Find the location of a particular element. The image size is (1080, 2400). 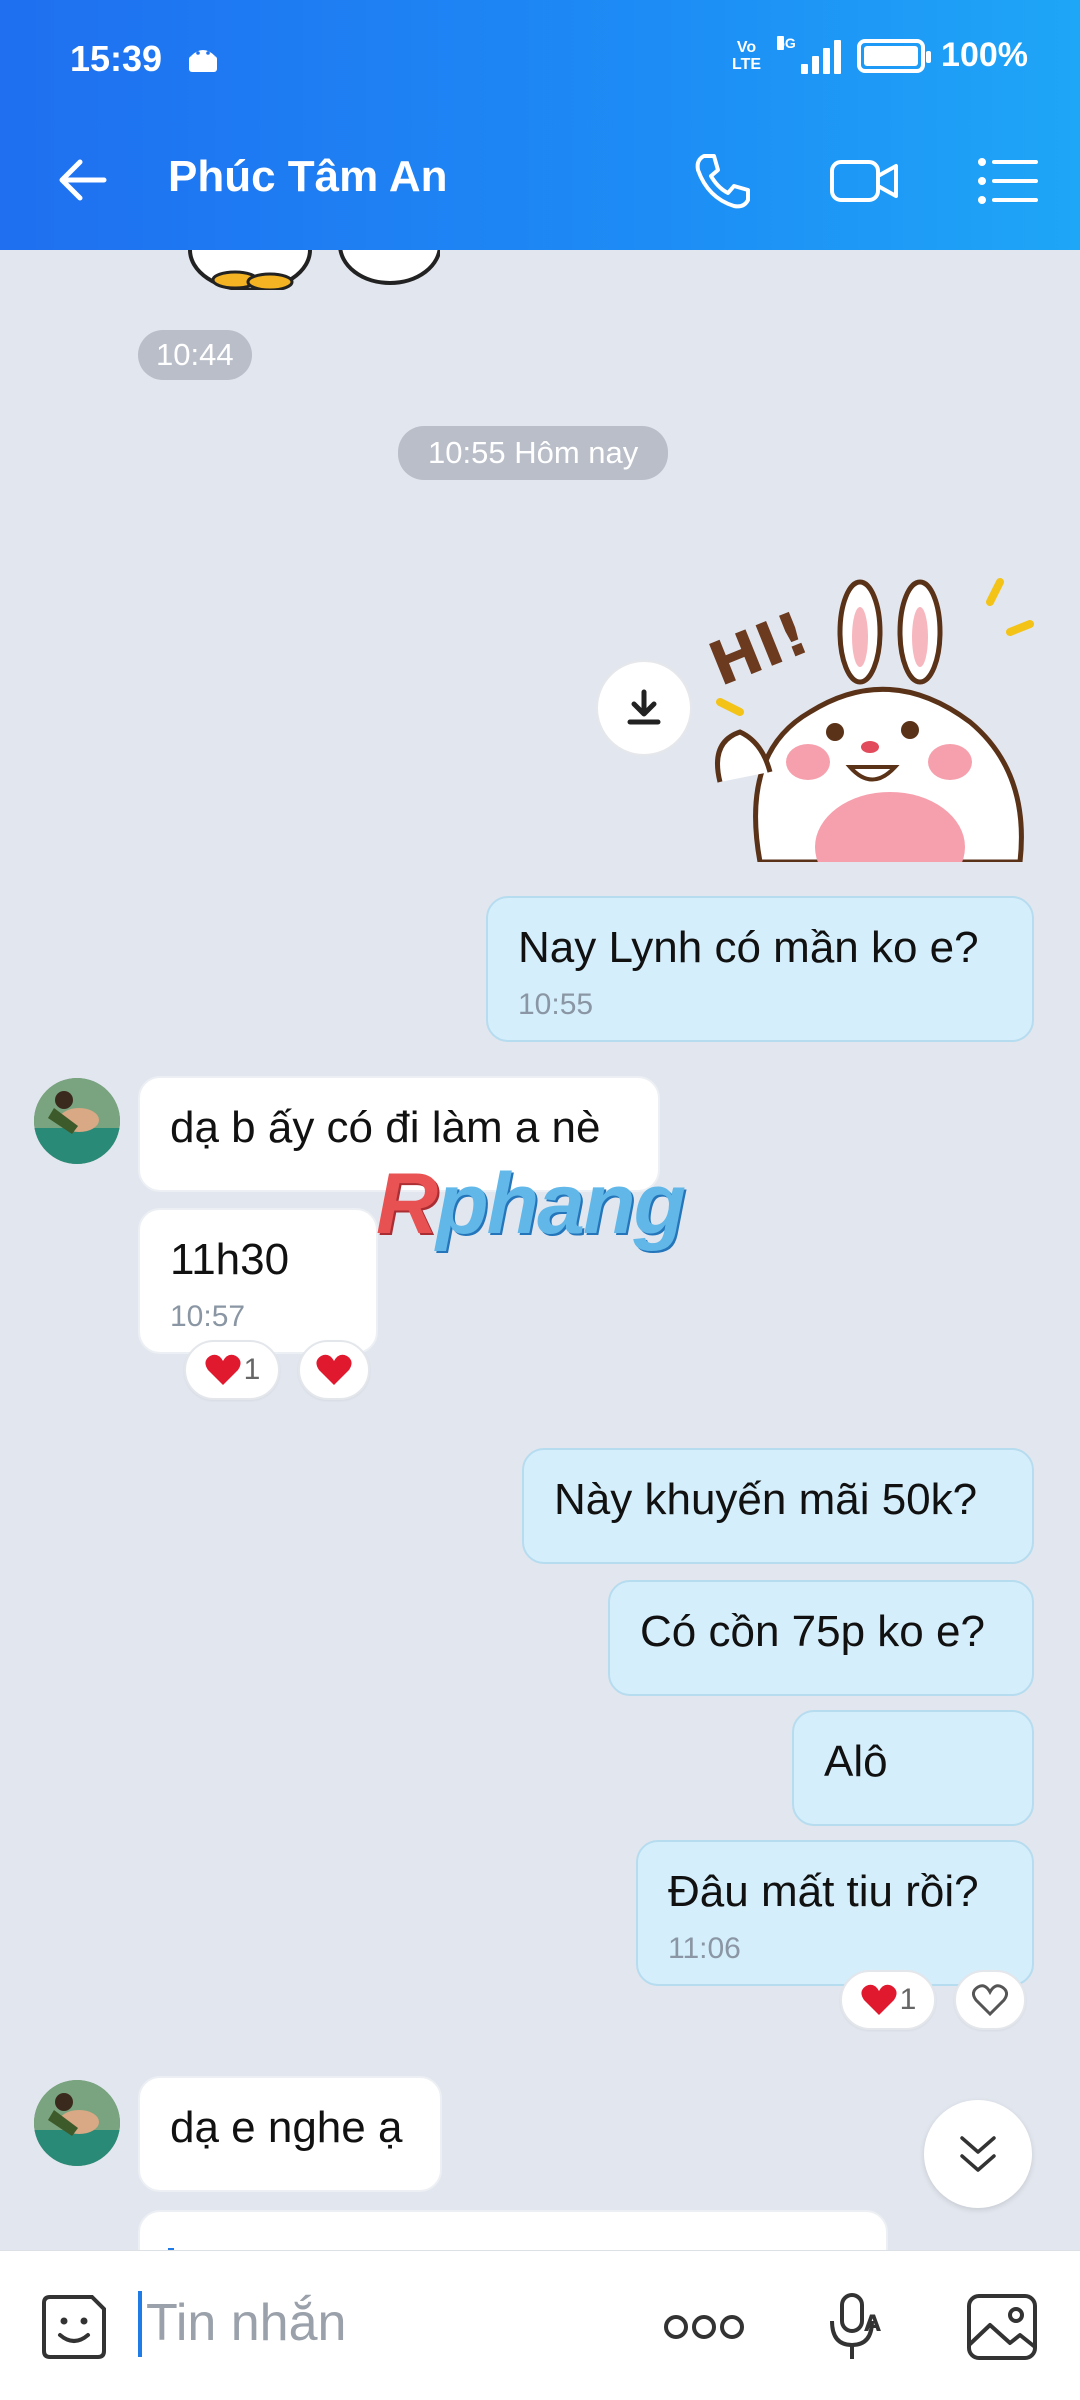

back-arrow-icon is located at coordinates (82, 180).